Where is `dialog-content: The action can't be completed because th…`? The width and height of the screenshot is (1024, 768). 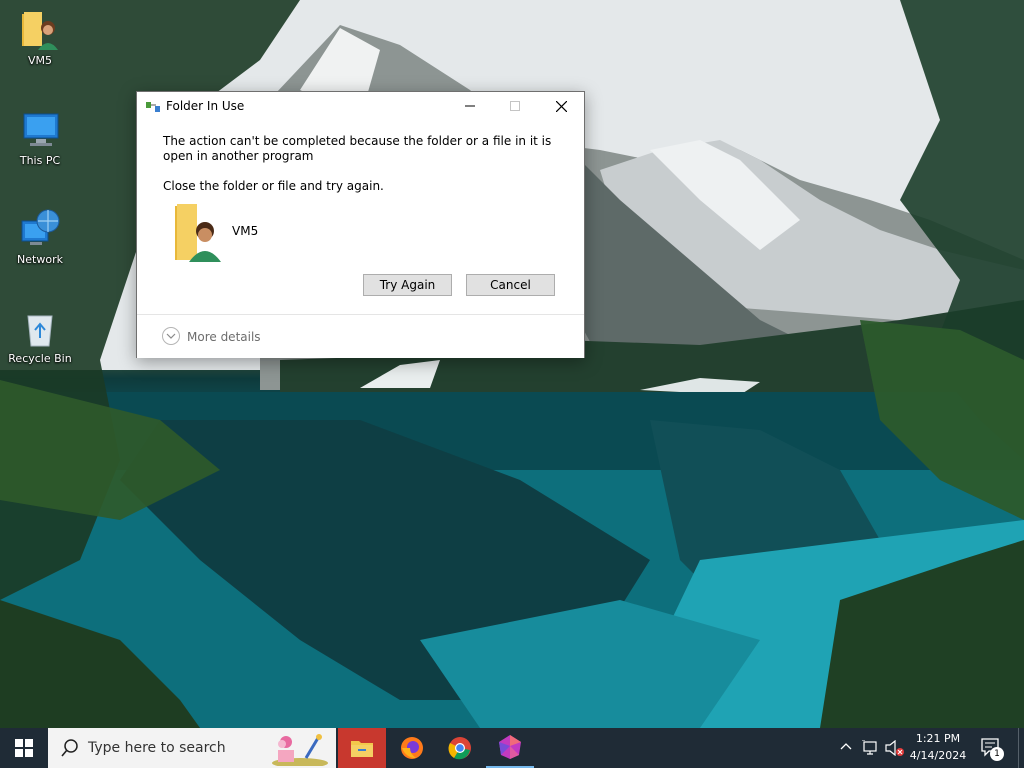
dialog-content: The action can't be completed because th… is located at coordinates (363, 164).